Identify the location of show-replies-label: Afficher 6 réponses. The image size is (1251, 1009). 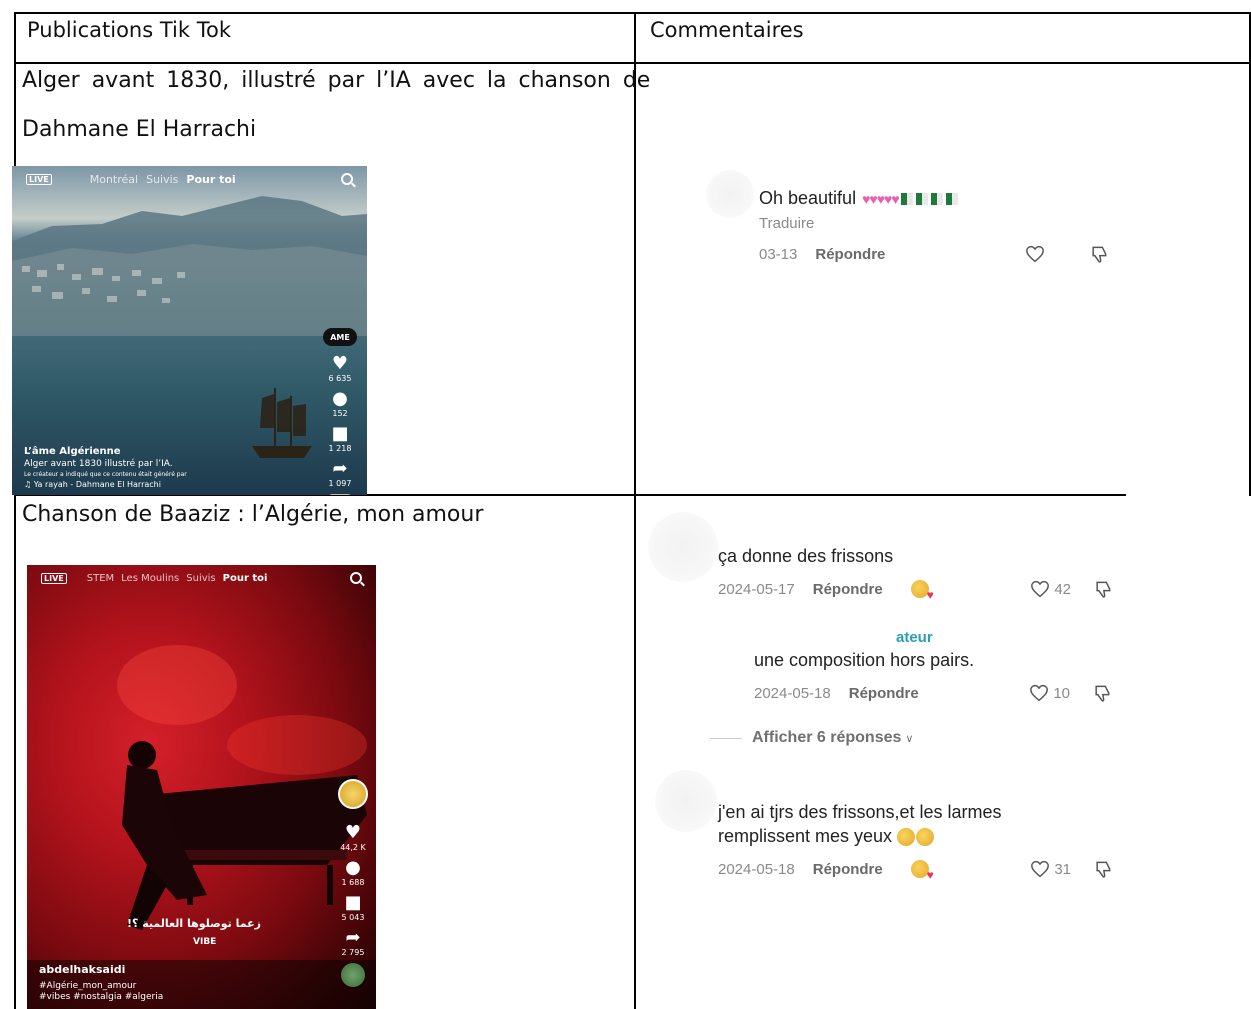
(827, 737).